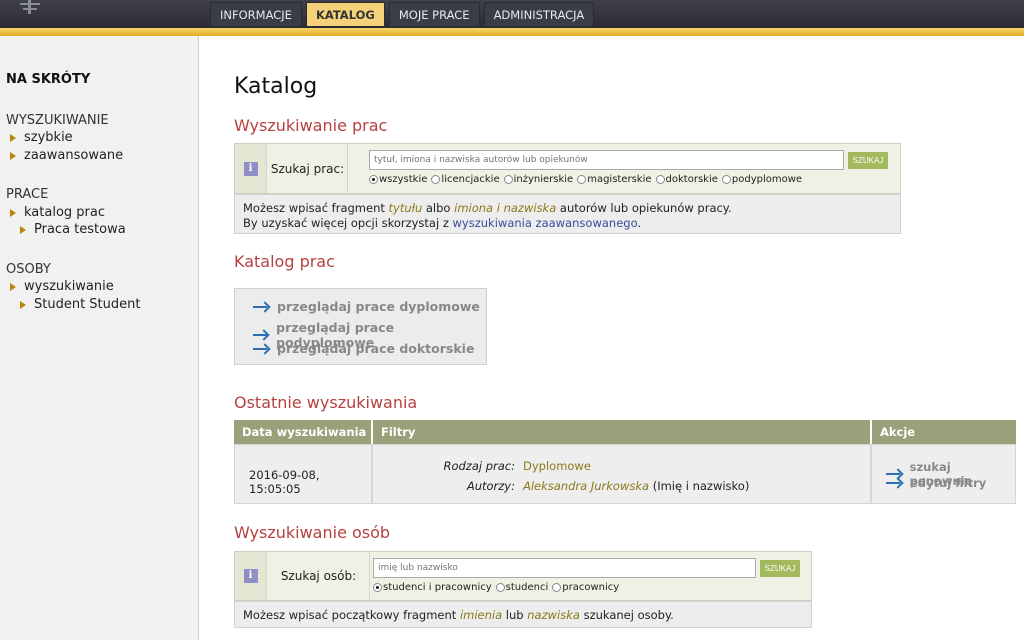  Describe the element at coordinates (591, 587) in the screenshot. I see `radio-label: pracownicy` at that location.